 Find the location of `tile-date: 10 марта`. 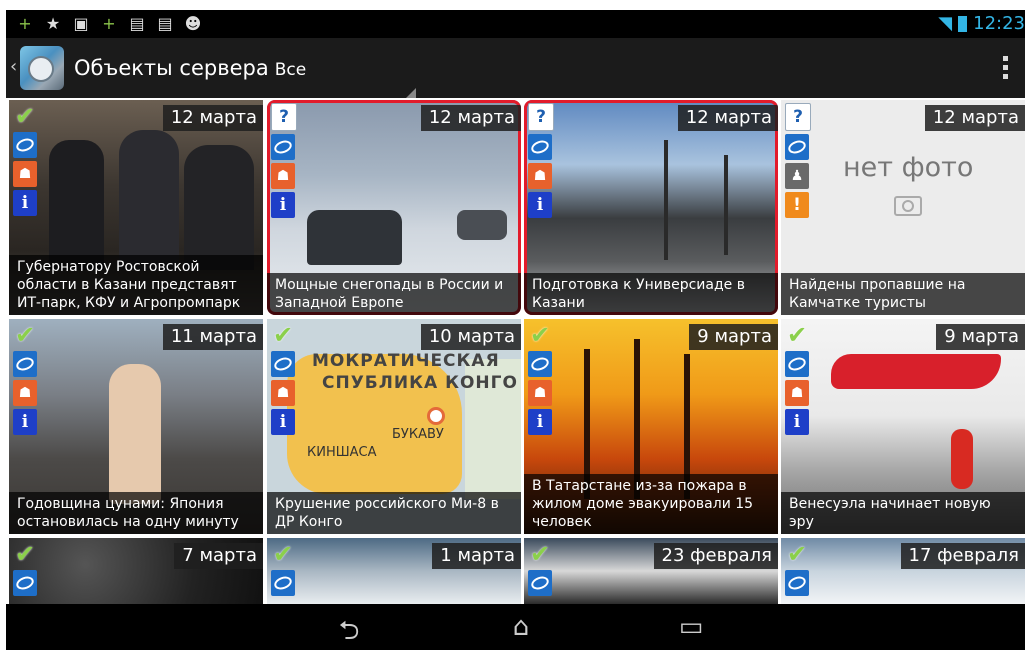

tile-date: 10 марта is located at coordinates (470, 337).